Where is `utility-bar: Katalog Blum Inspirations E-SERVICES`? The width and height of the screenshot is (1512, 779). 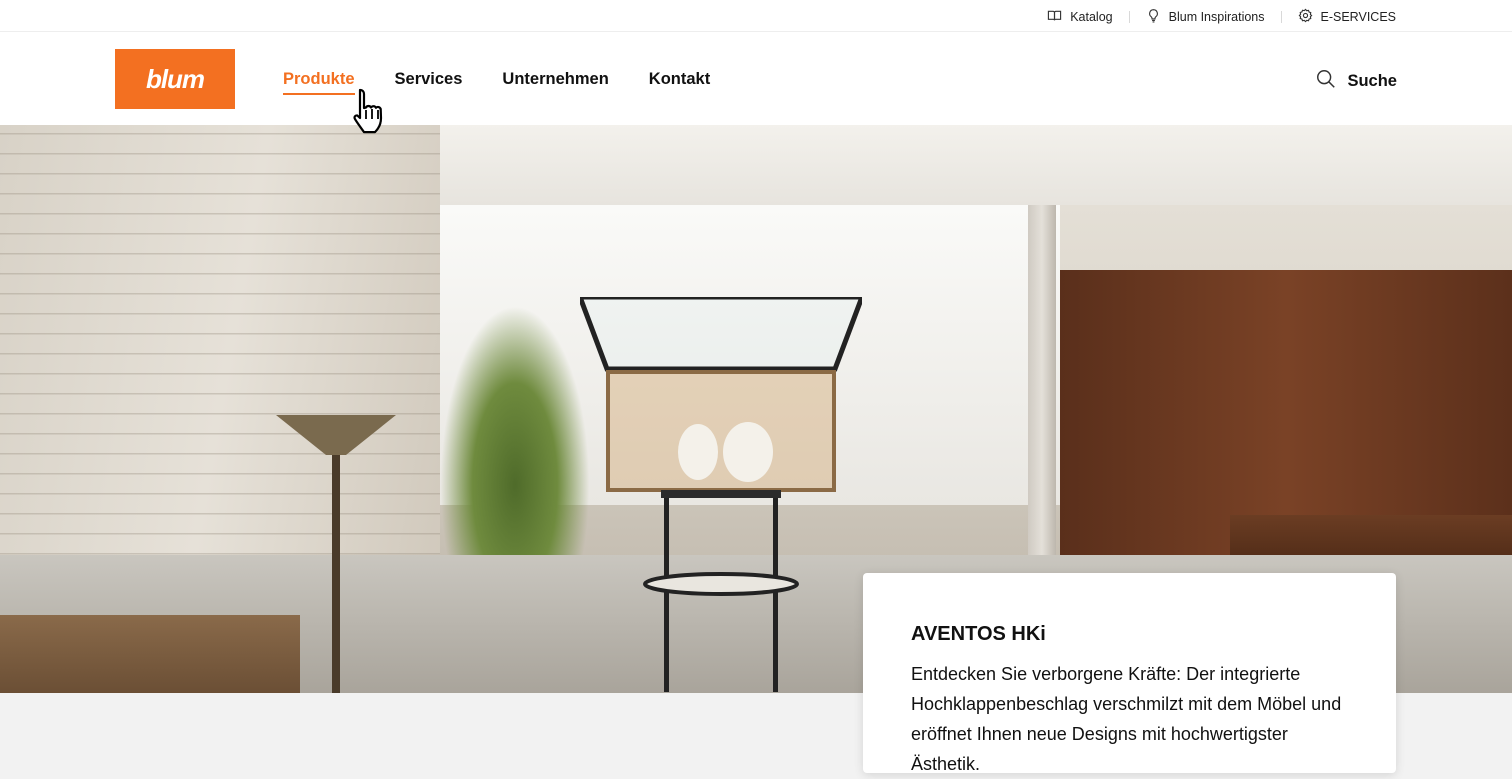
utility-bar: Katalog Blum Inspirations E-SERVICES is located at coordinates (756, 16).